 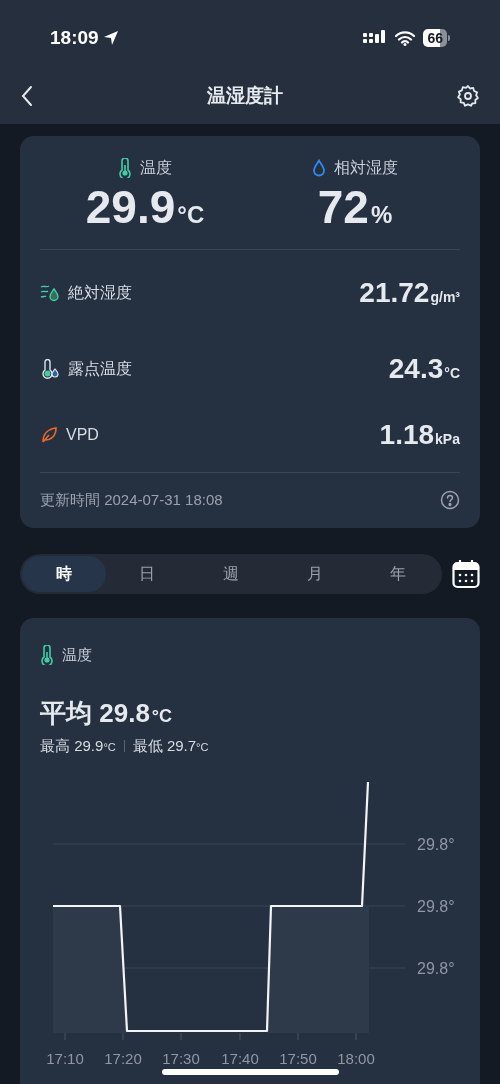 What do you see at coordinates (245, 95) in the screenshot?
I see `page-title: 温湿度計` at bounding box center [245, 95].